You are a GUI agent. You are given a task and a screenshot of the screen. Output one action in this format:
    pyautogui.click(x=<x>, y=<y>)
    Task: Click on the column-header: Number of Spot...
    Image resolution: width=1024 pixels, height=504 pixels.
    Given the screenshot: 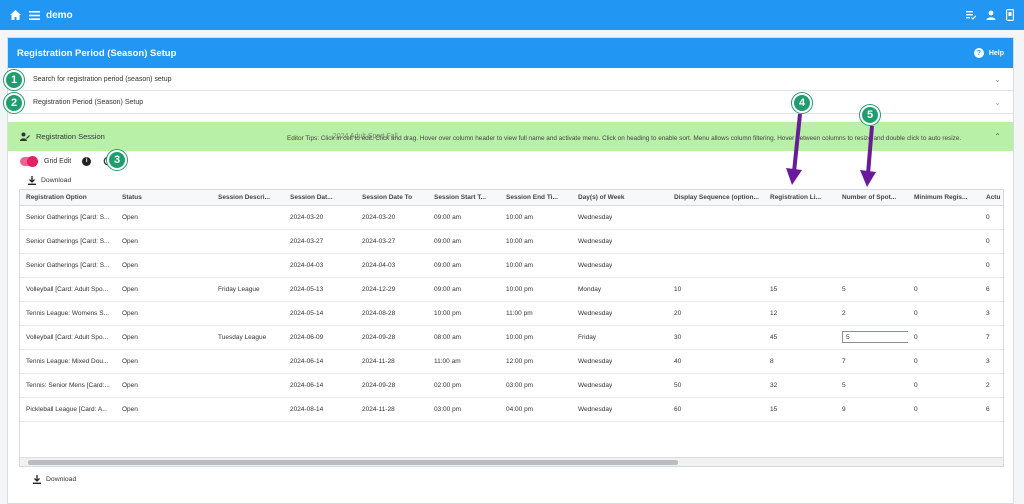 What is the action you would take?
    pyautogui.click(x=872, y=198)
    